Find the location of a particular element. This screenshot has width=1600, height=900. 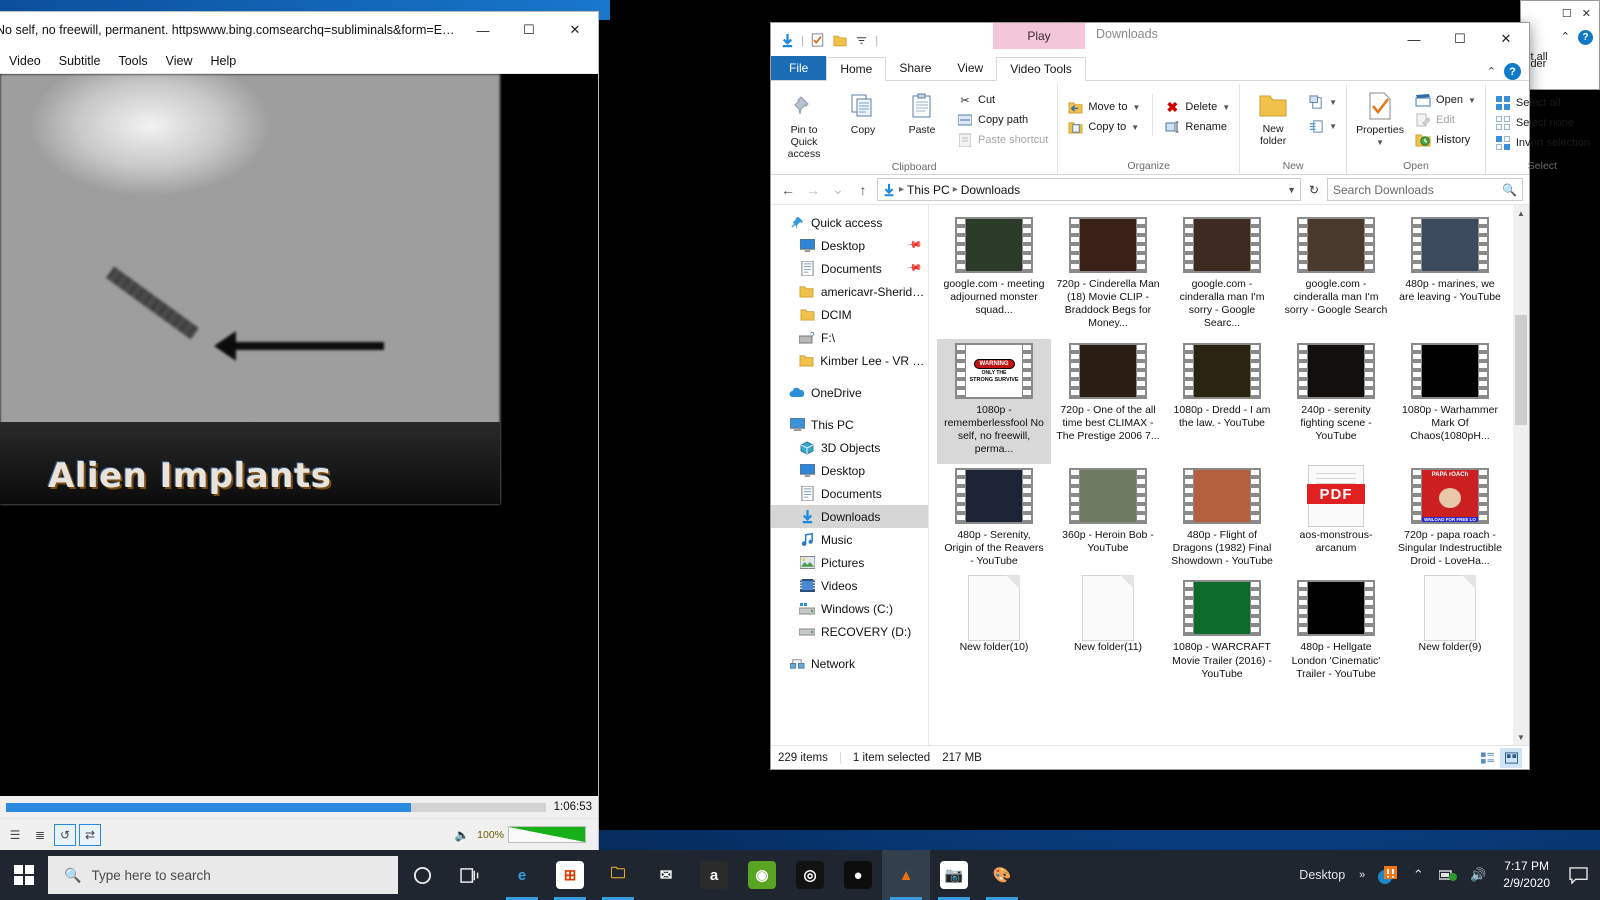

player-close-button: ✕ is located at coordinates (575, 30).